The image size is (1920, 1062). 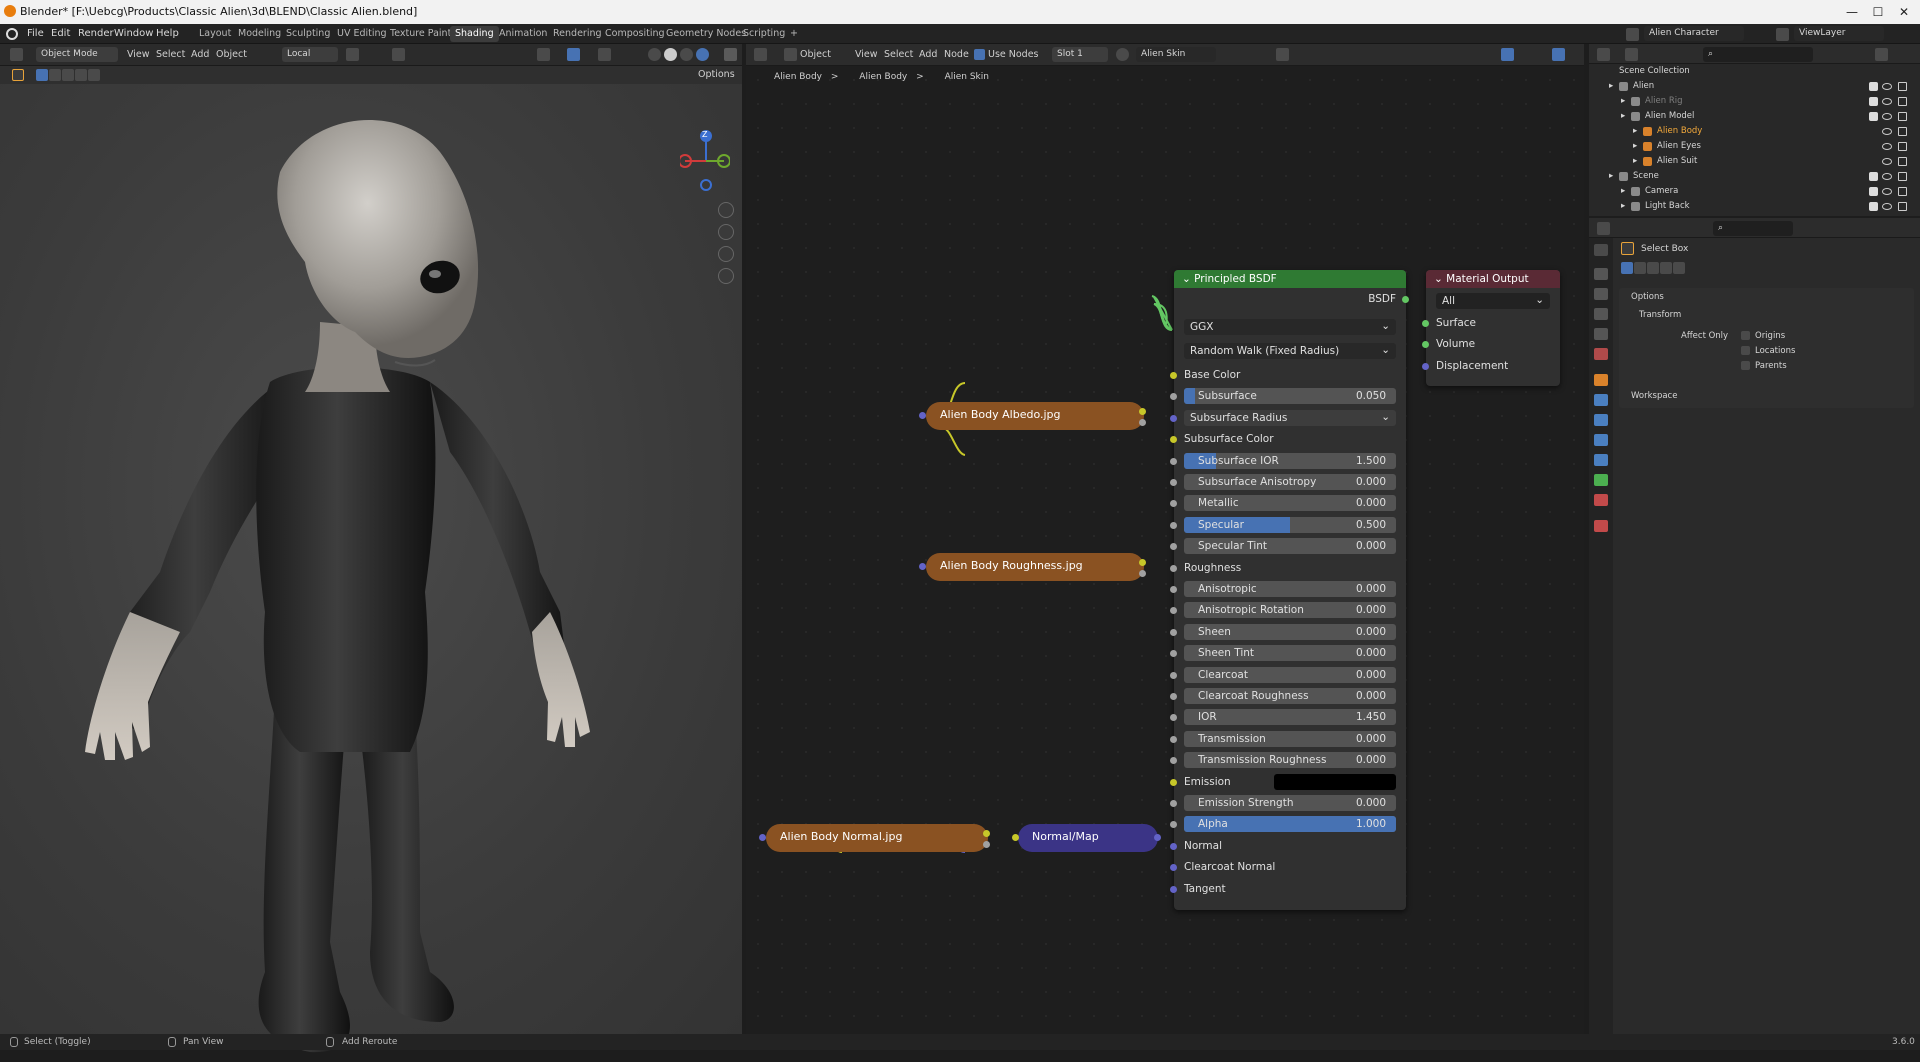 What do you see at coordinates (986, 833) in the screenshot?
I see `normal-tex-color-socket` at bounding box center [986, 833].